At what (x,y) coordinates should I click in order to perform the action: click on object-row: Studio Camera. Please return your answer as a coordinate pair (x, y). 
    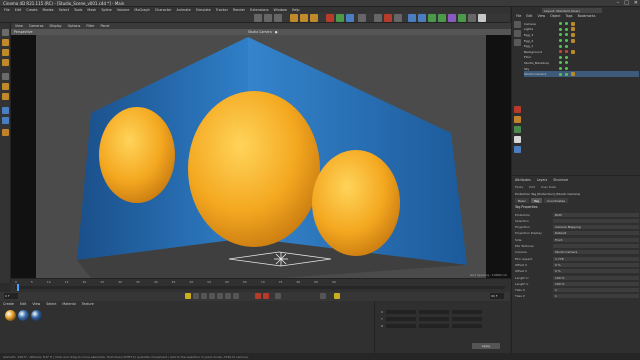
    Looking at the image, I should click on (581, 74).